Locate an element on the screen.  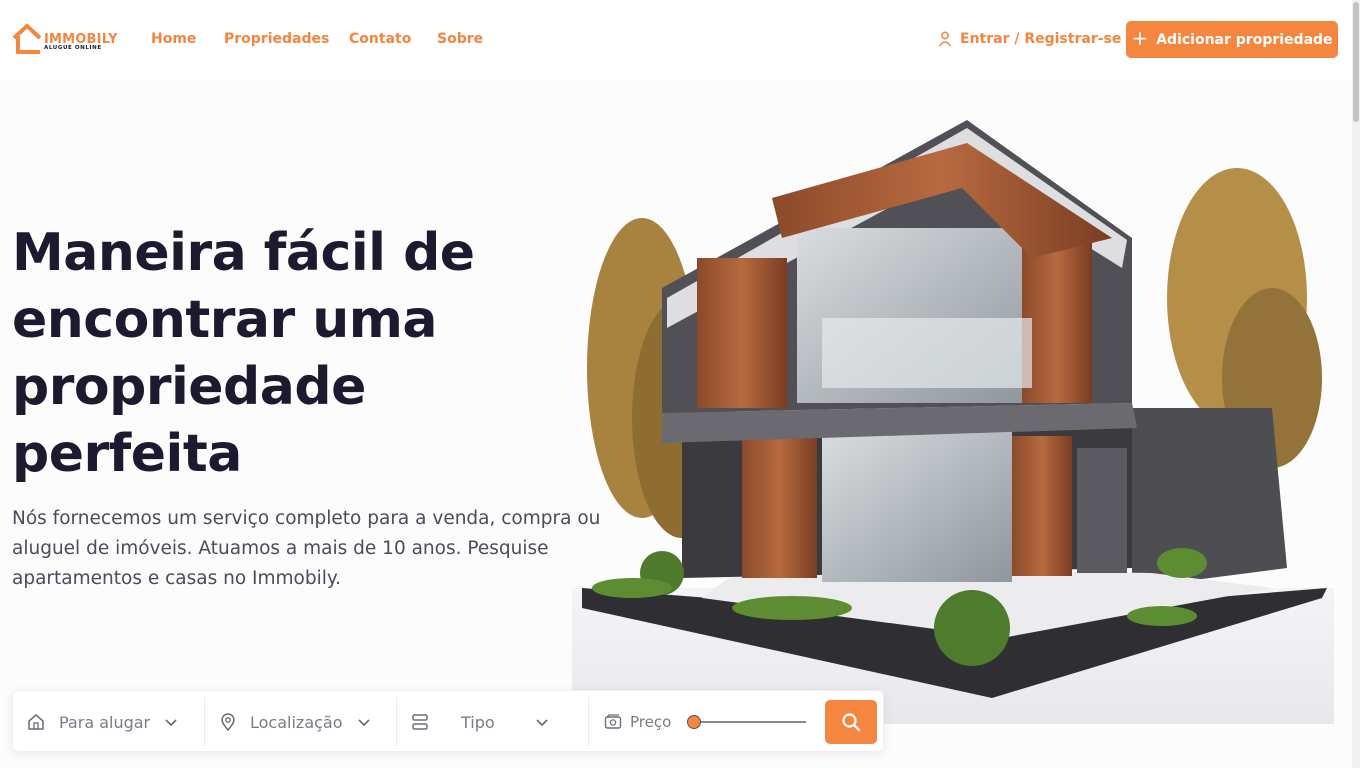
nav-sobre: Sobre is located at coordinates (460, 39).